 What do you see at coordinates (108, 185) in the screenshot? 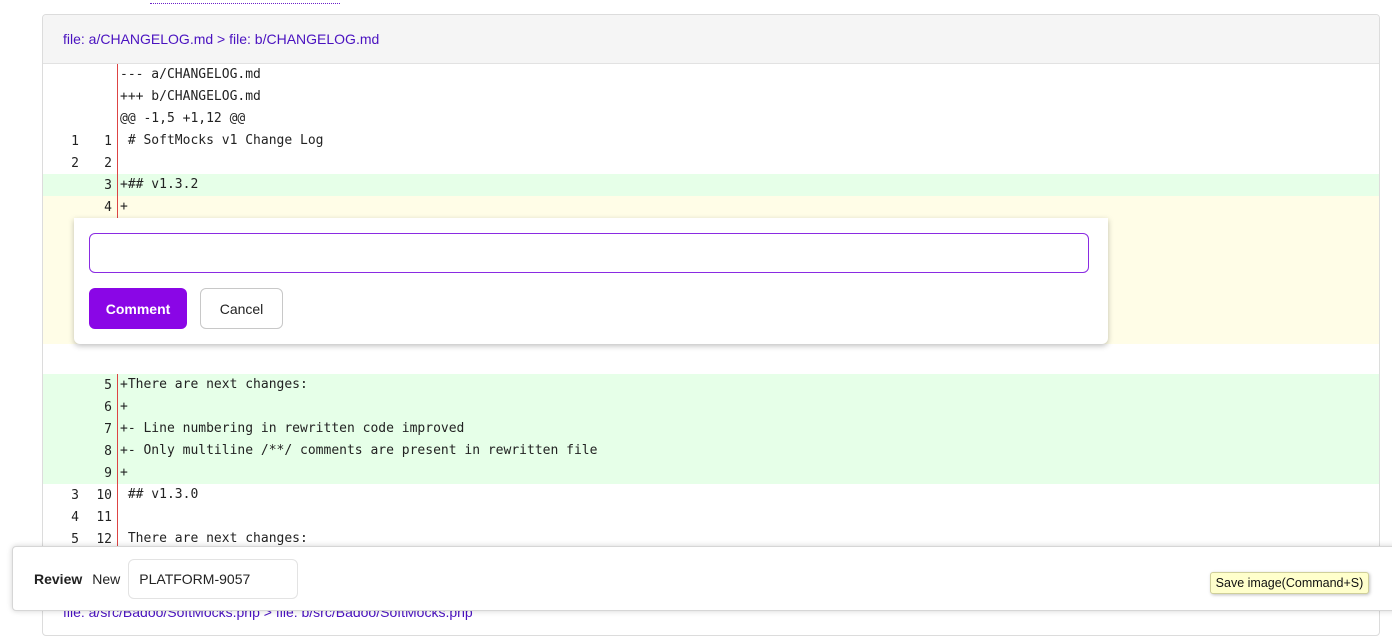
I see `new-line-number: 3` at bounding box center [108, 185].